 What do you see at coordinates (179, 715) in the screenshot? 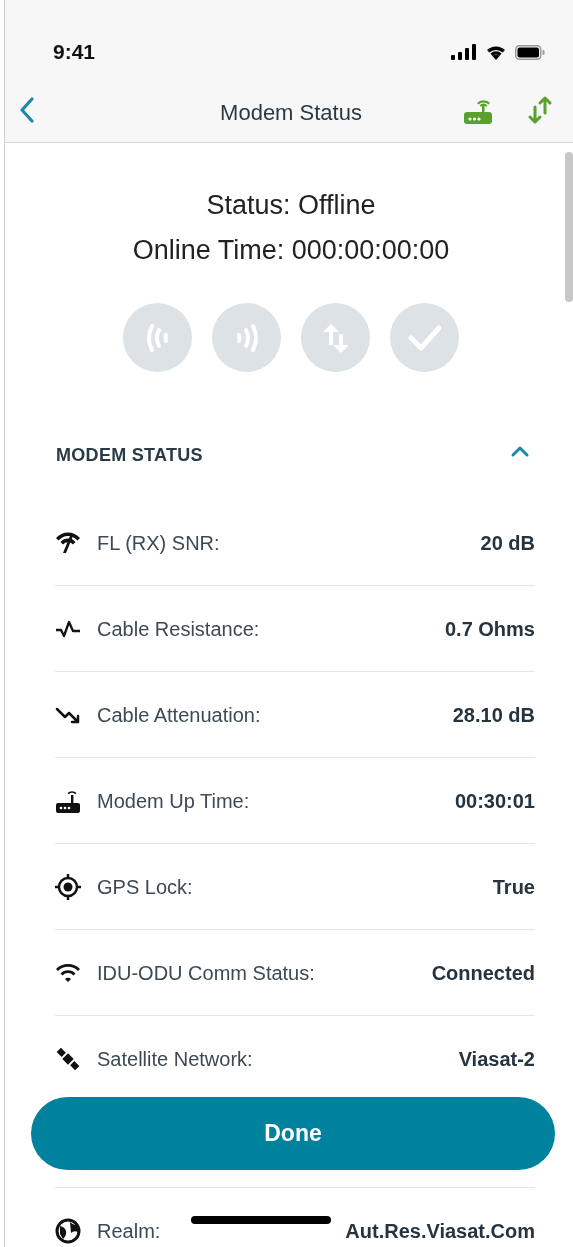
I see `field-label: Cable Attenuation:` at bounding box center [179, 715].